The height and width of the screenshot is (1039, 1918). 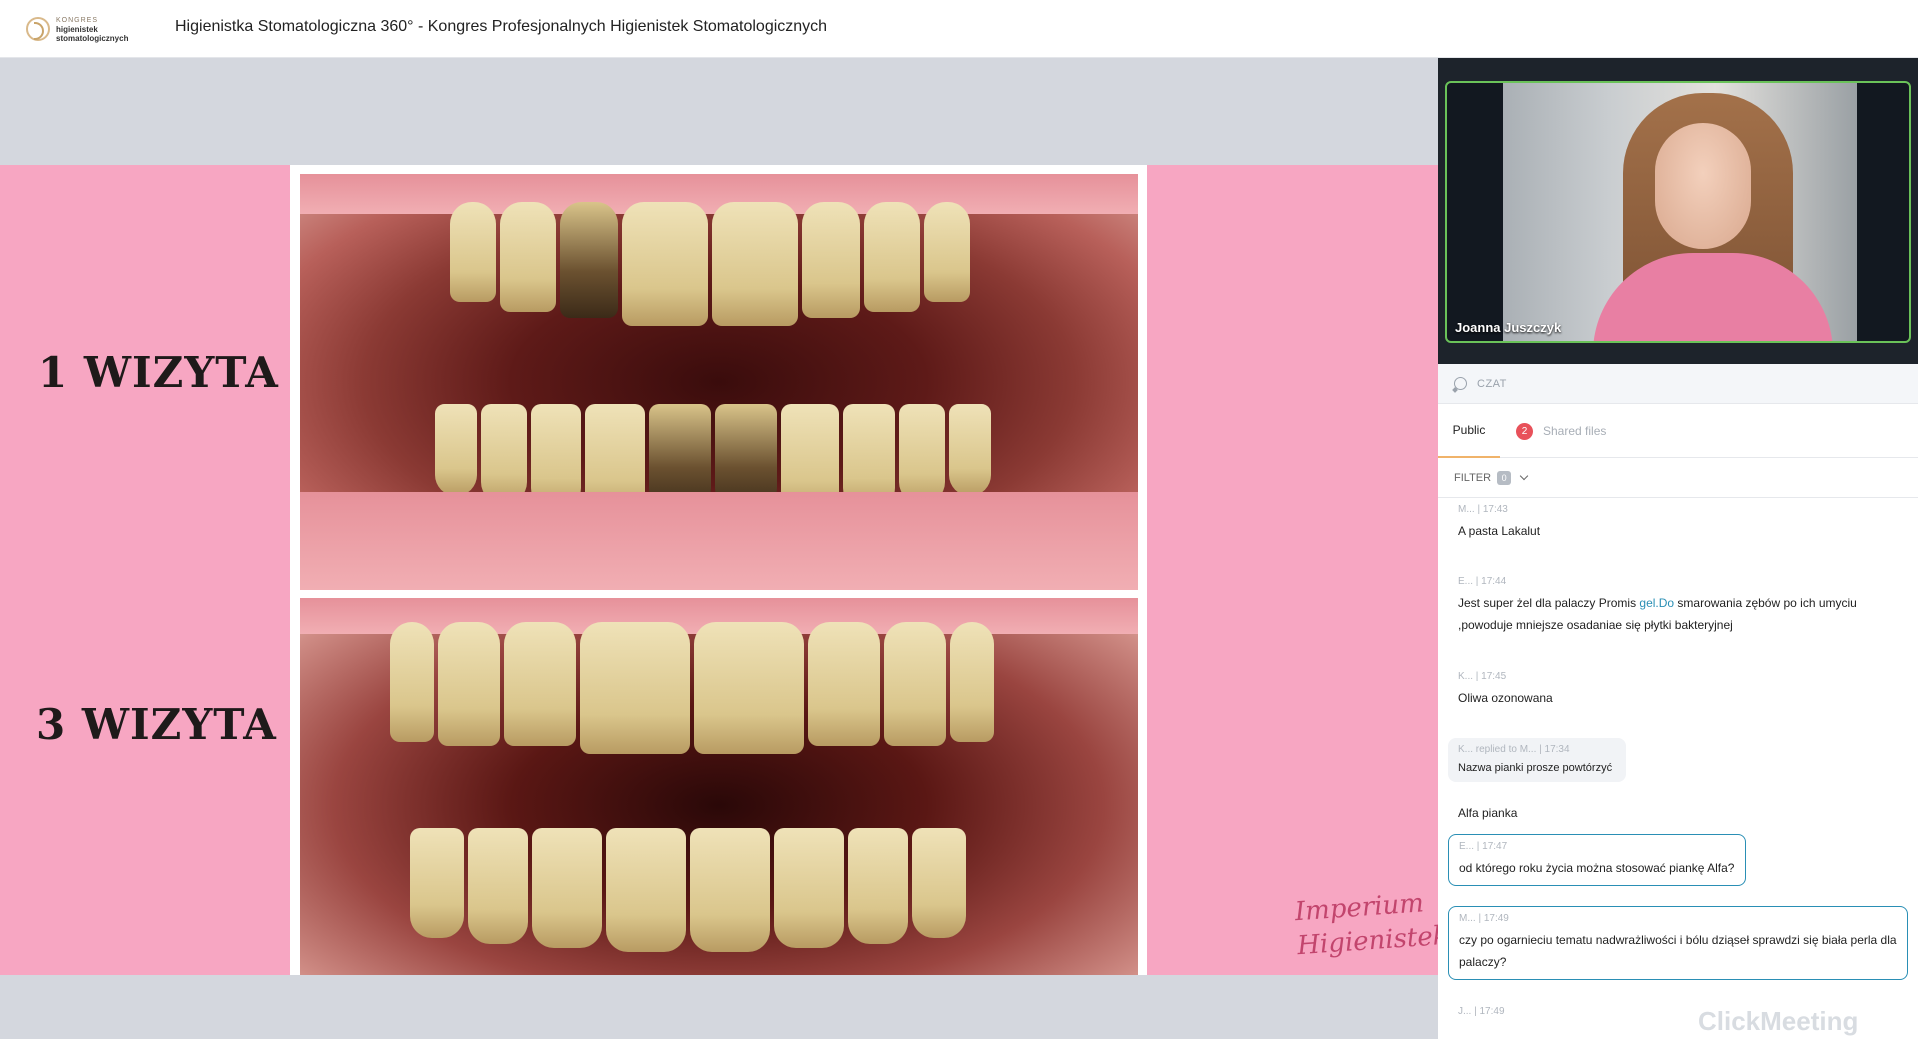 What do you see at coordinates (77, 20) in the screenshot?
I see `logo-line-1: KONGRES` at bounding box center [77, 20].